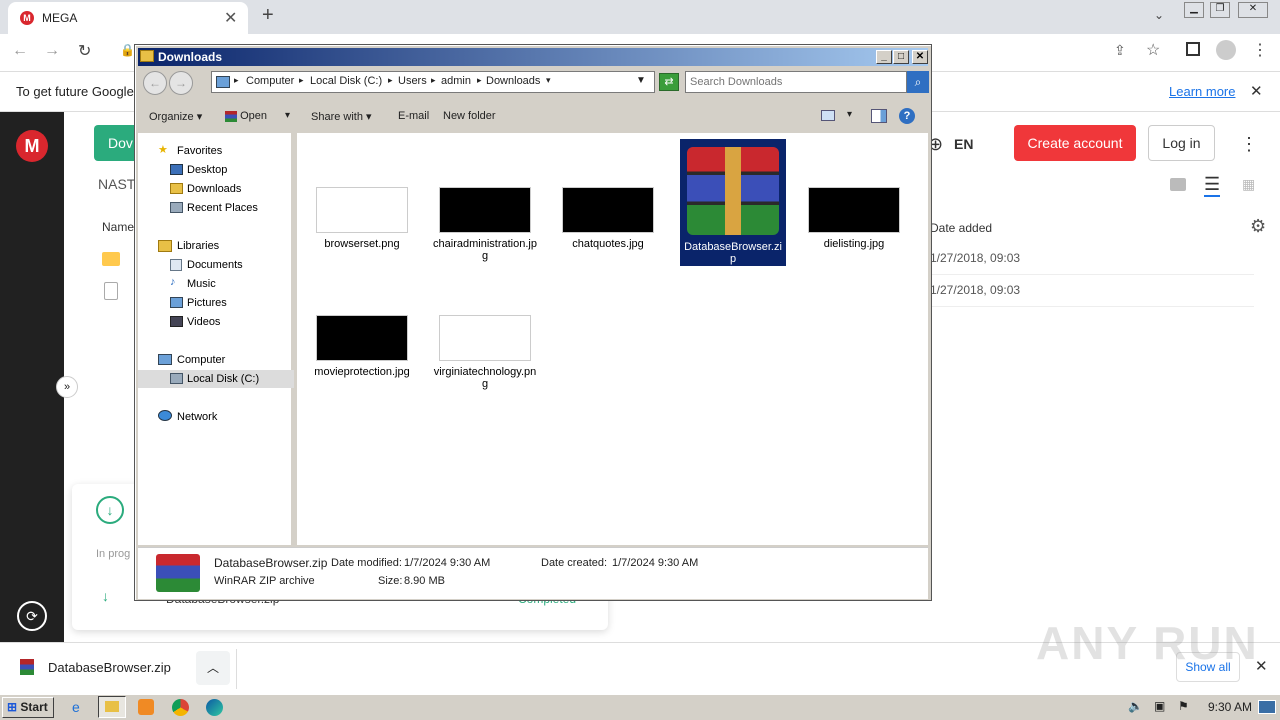 The height and width of the screenshot is (720, 1280). What do you see at coordinates (215, 265) in the screenshot?
I see `nav-documents: Documents` at bounding box center [215, 265].